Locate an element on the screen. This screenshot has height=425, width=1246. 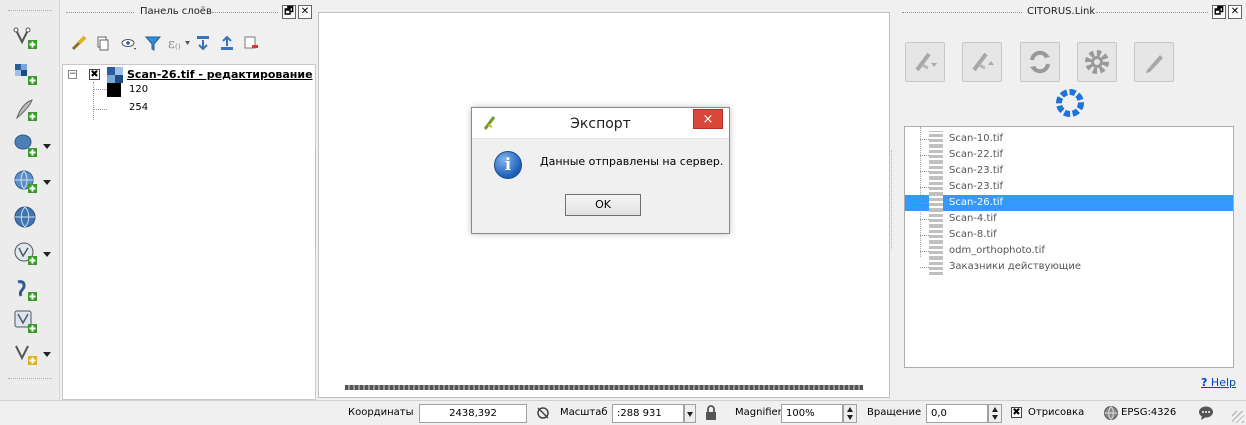
collapse-all-button is located at coordinates (227, 43).